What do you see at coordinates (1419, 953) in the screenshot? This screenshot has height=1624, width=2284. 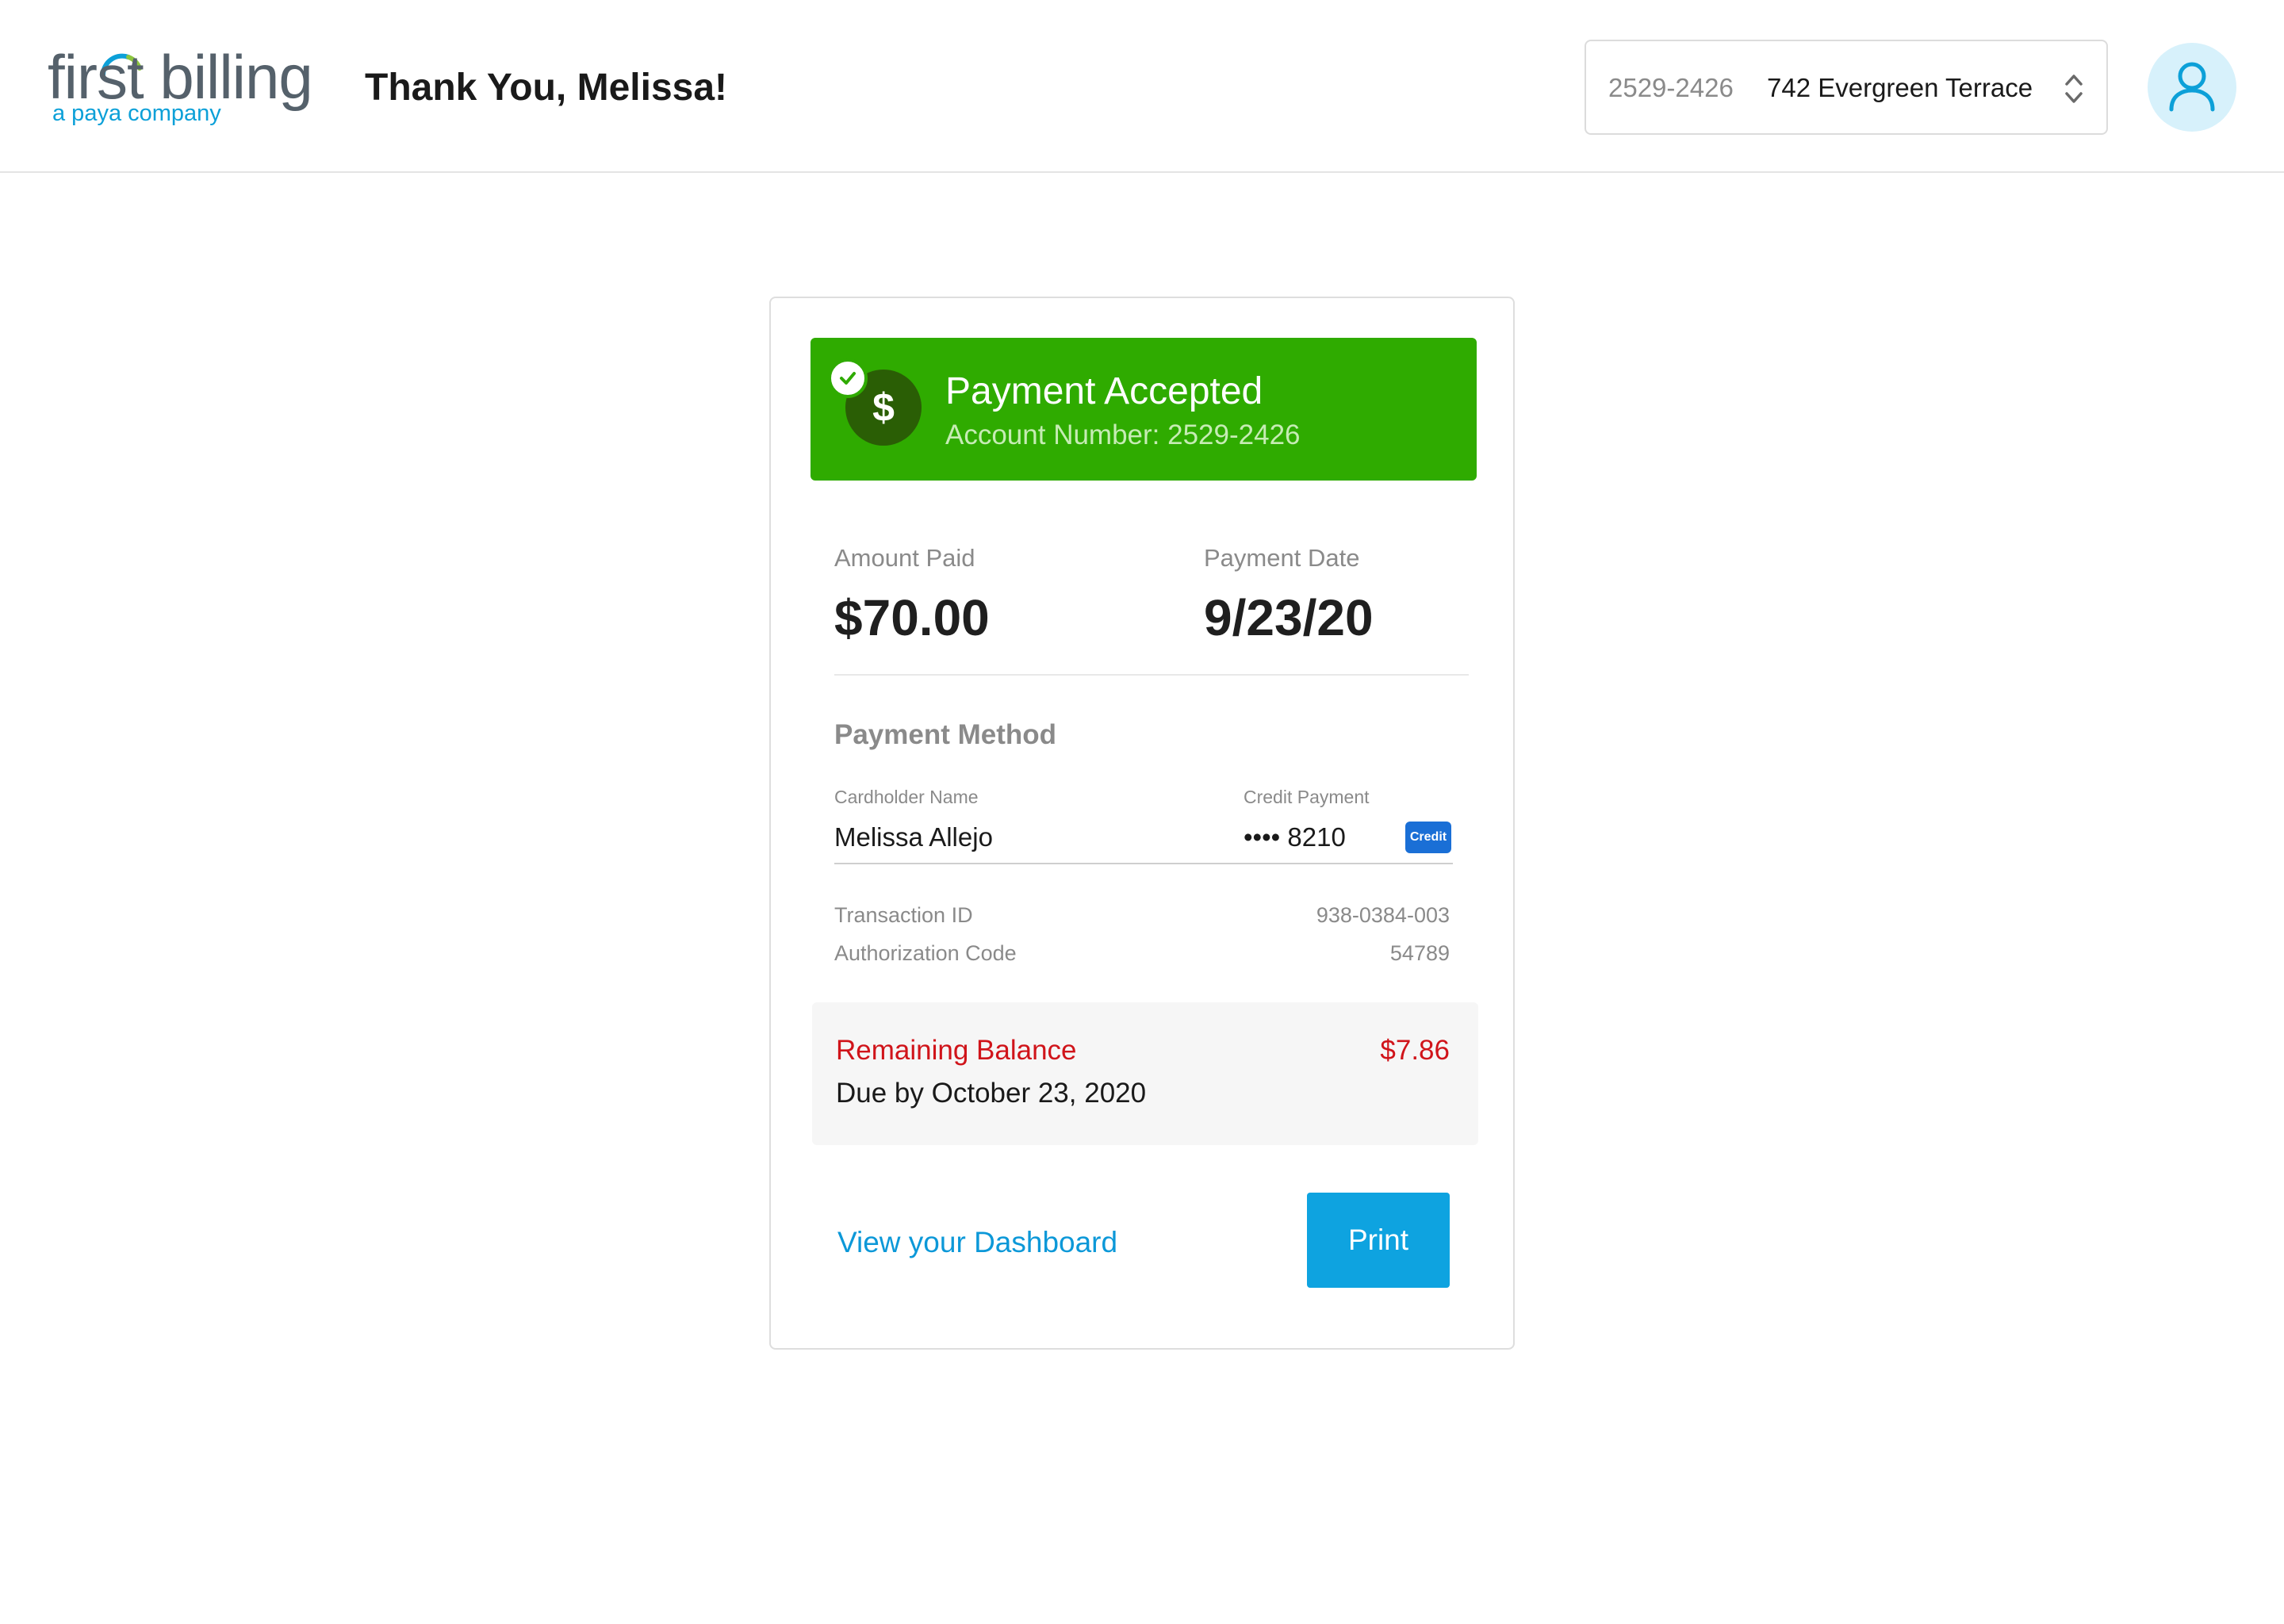 I see `authorization-code-value: 54789` at bounding box center [1419, 953].